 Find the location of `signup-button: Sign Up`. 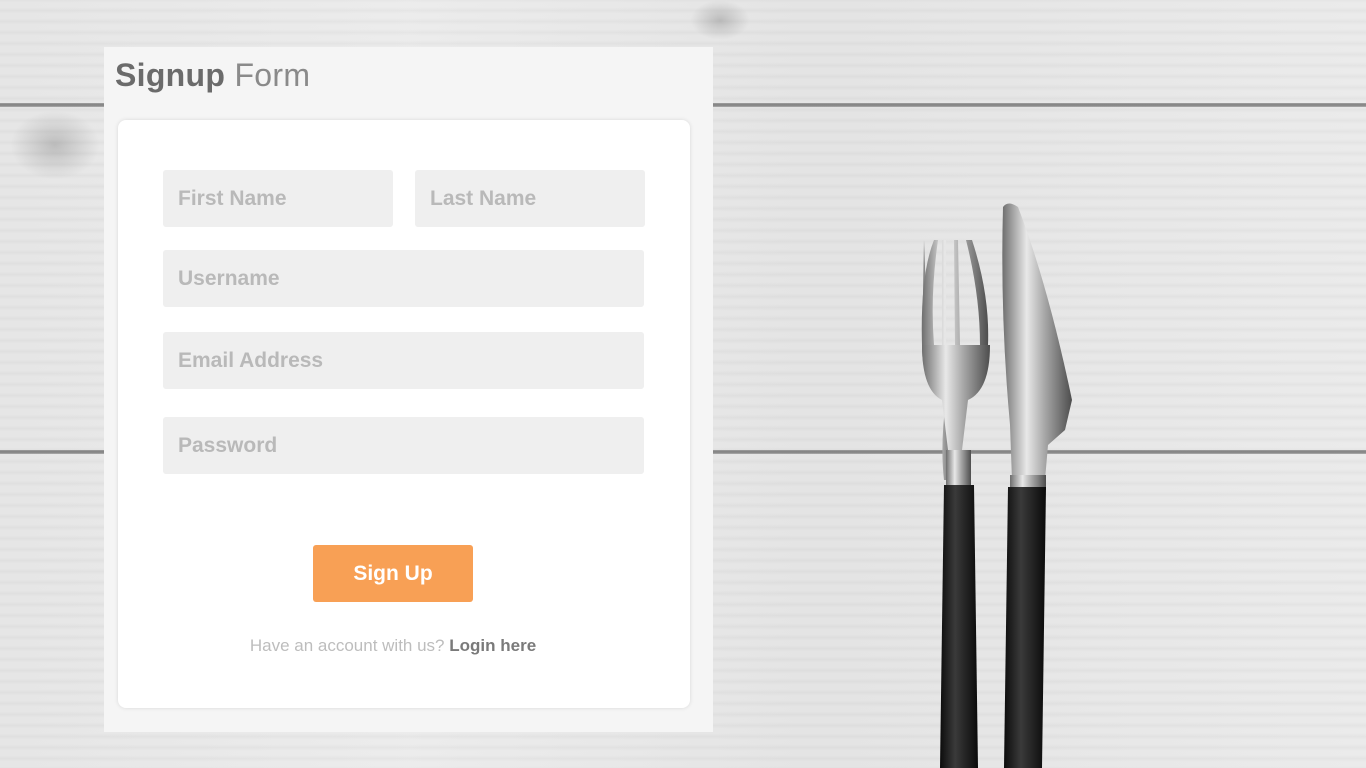

signup-button: Sign Up is located at coordinates (393, 573).